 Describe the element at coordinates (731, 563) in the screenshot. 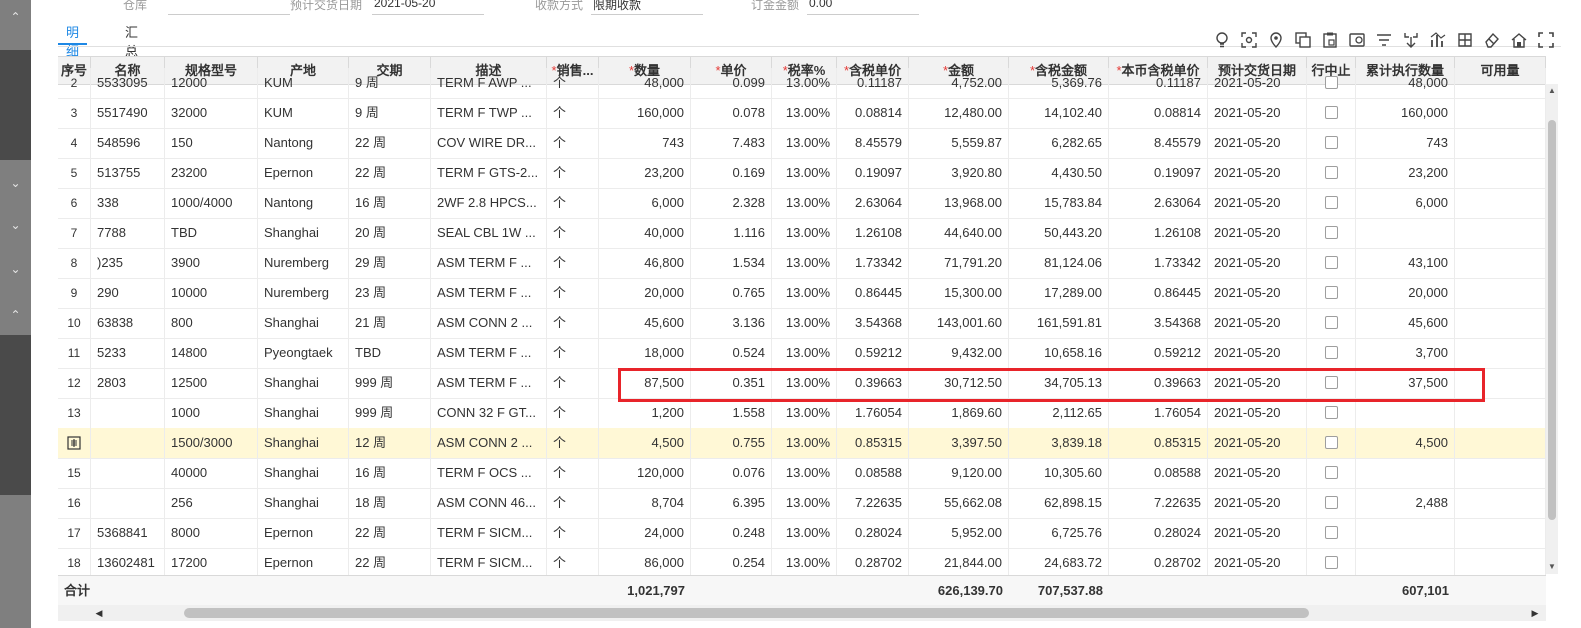

I see `cell-unit-price: 0.254` at that location.